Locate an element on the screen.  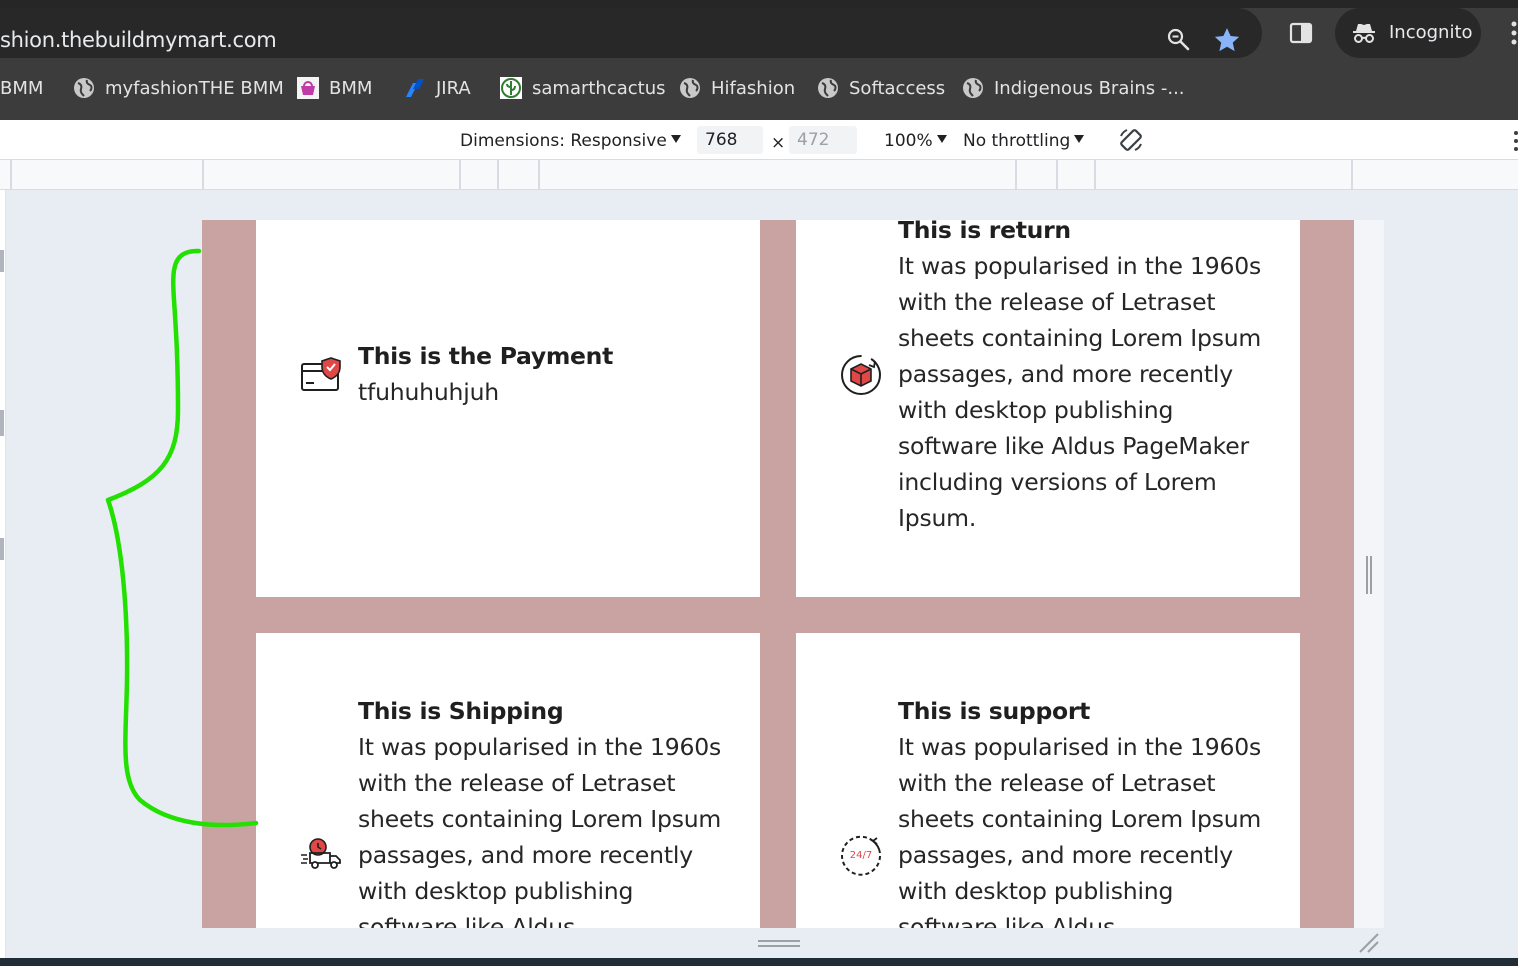
cactus-icon is located at coordinates (511, 88).